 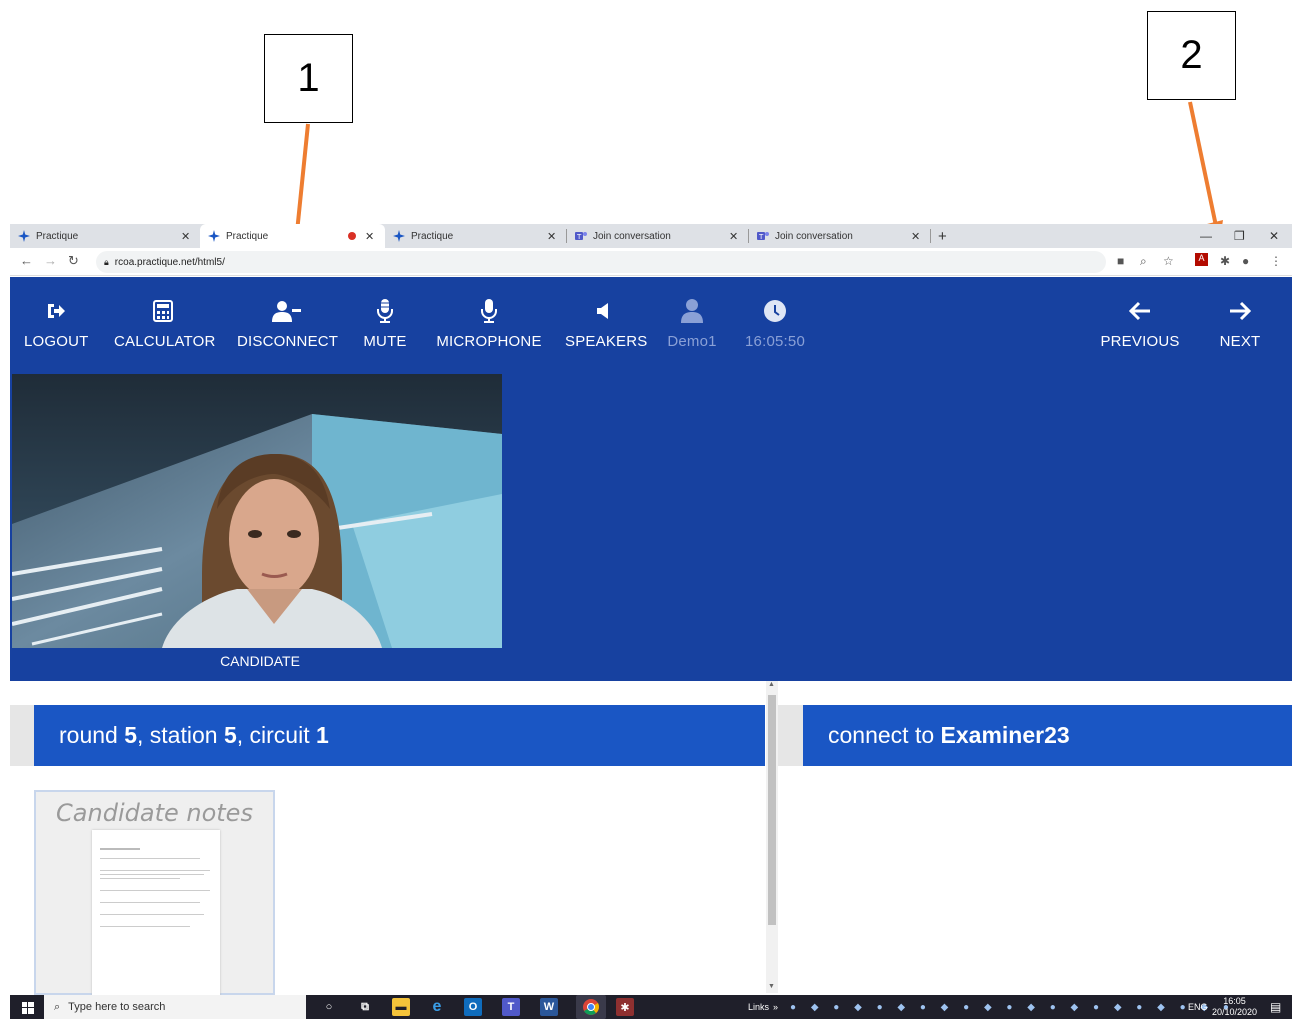 I want to click on candidate-notes-thumbnail, so click(x=156, y=913).